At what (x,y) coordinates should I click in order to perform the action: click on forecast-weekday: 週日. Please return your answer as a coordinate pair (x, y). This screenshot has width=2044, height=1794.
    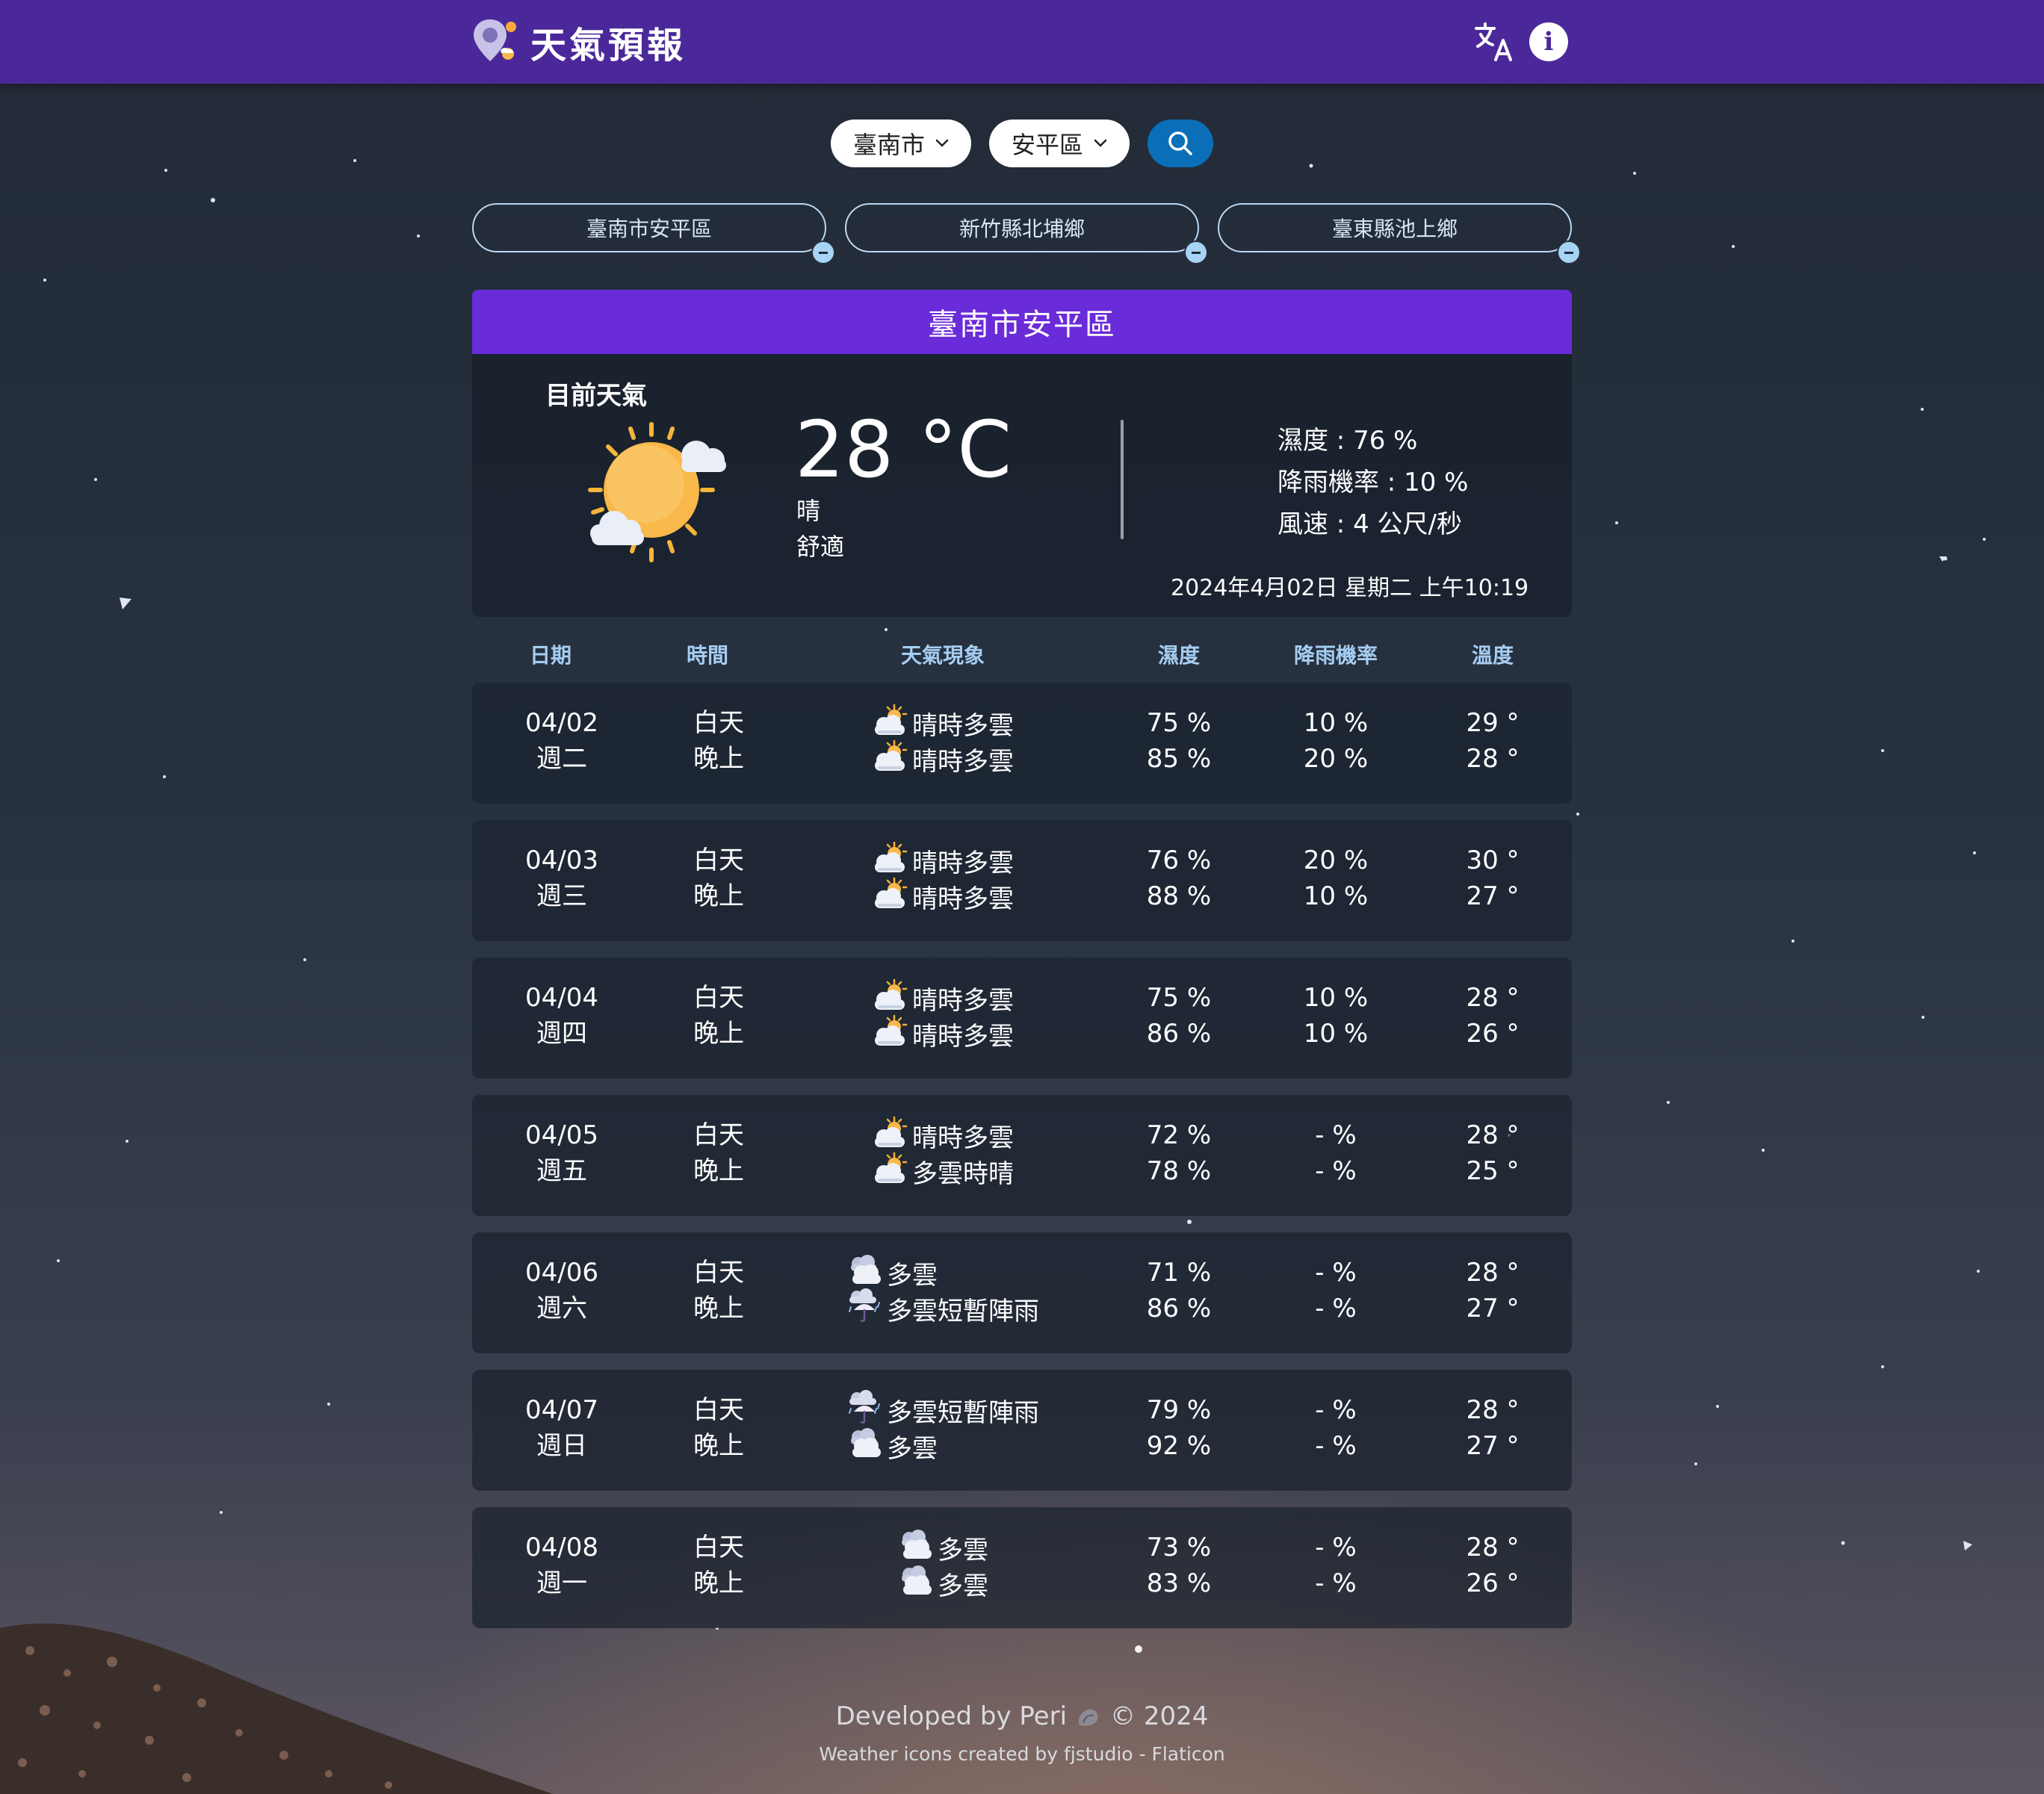
    Looking at the image, I should click on (561, 1446).